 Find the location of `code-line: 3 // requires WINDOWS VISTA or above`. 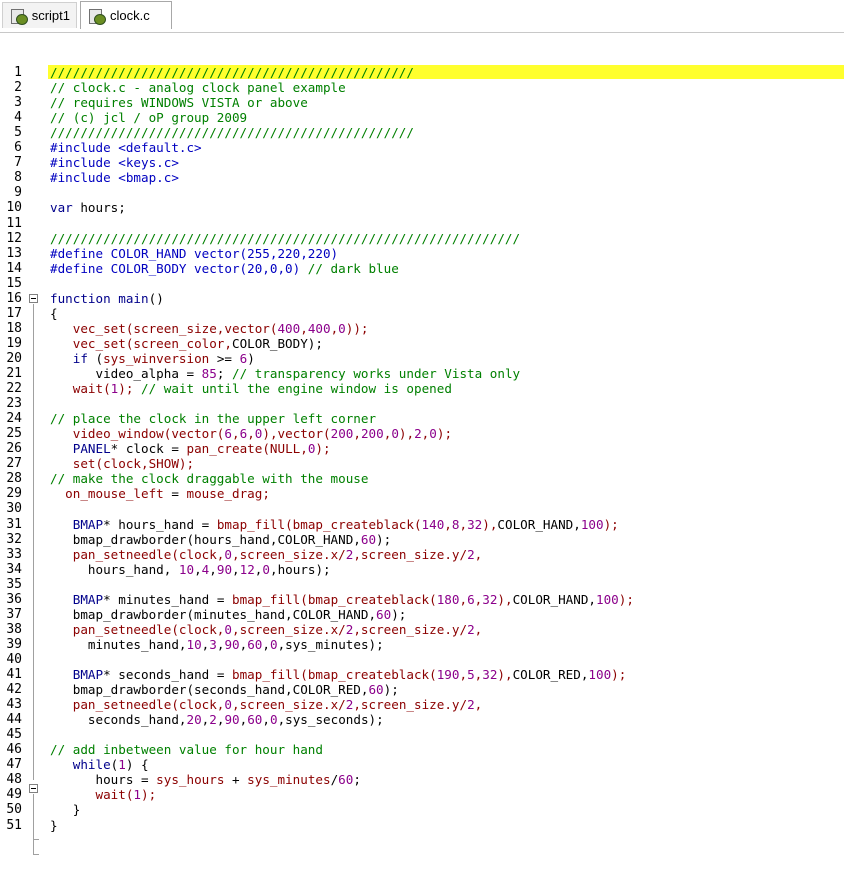

code-line: 3 // requires WINDOWS VISTA or above is located at coordinates (422, 103).